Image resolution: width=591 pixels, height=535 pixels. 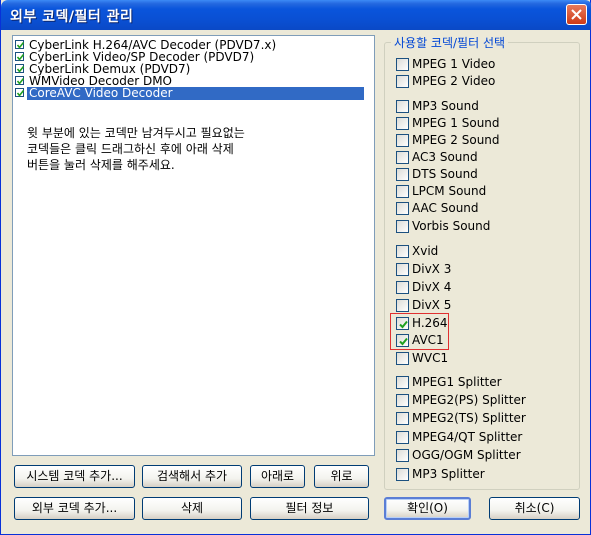 I want to click on option-label: Vorbis Sound, so click(x=451, y=226).